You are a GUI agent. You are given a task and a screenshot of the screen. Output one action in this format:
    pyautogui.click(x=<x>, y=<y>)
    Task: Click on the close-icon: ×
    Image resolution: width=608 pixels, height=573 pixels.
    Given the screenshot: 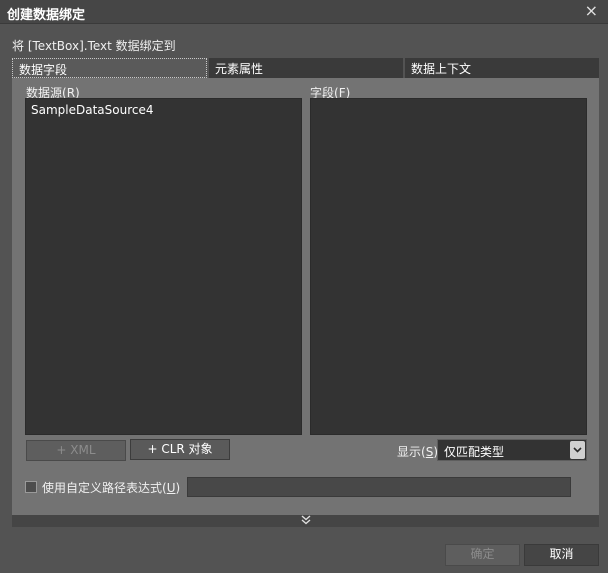 What is the action you would take?
    pyautogui.click(x=591, y=11)
    